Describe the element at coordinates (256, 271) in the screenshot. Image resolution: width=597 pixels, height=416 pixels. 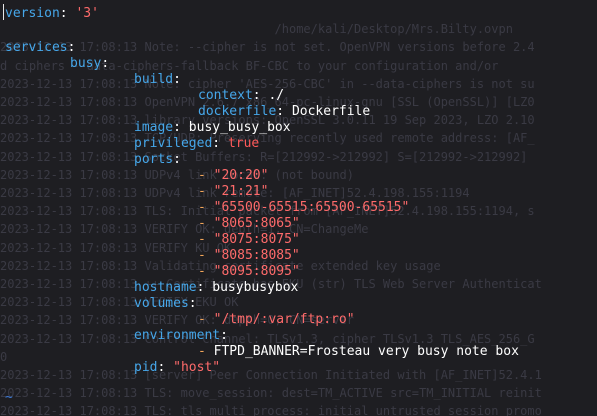
I see `port-value: "8095:8095"` at that location.